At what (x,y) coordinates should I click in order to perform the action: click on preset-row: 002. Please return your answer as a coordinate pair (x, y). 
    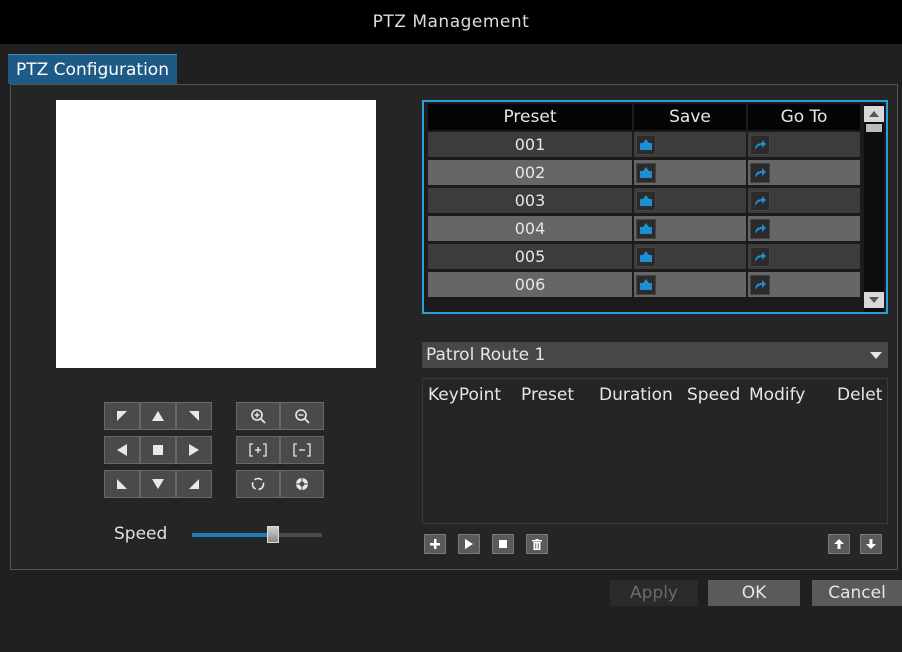
    Looking at the image, I should click on (644, 173).